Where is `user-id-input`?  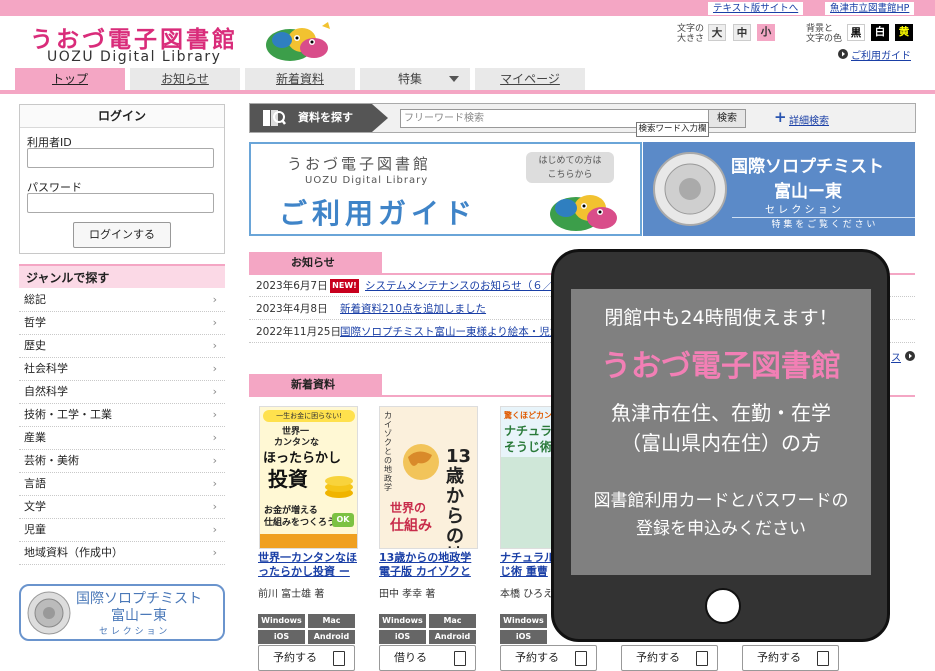
user-id-input is located at coordinates (120, 158).